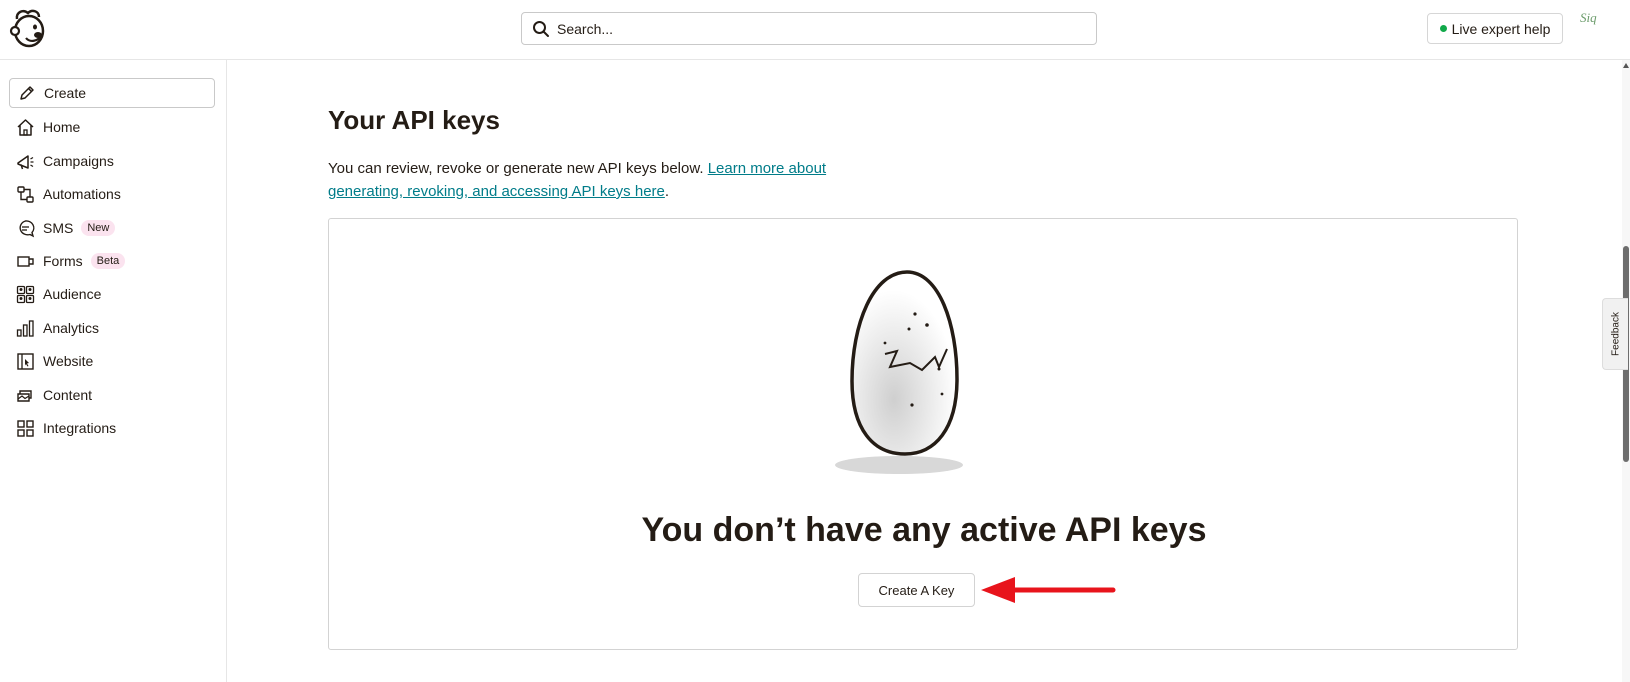 Image resolution: width=1630 pixels, height=682 pixels. I want to click on create-a-key-button: Create A Key, so click(916, 590).